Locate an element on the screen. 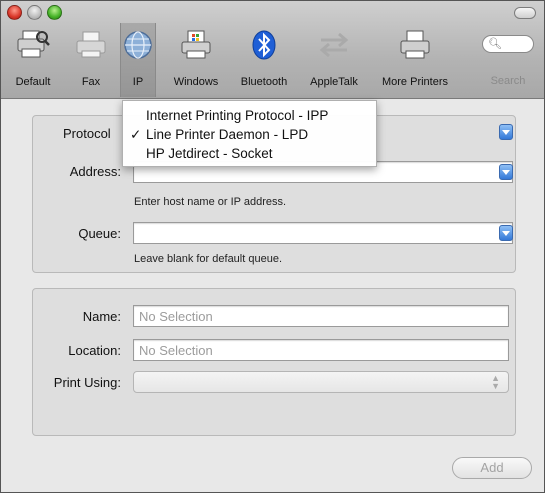 Image resolution: width=547 pixels, height=495 pixels. menu-item-label: Internet Printing Protocol - IPP is located at coordinates (237, 115).